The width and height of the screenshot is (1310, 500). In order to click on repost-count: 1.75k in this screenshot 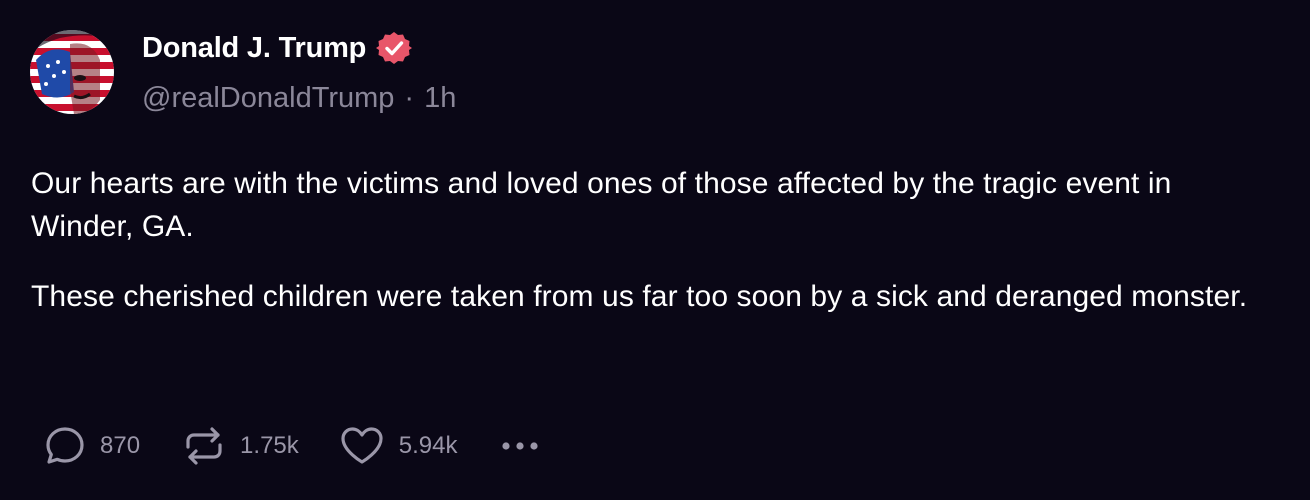, I will do `click(269, 445)`.